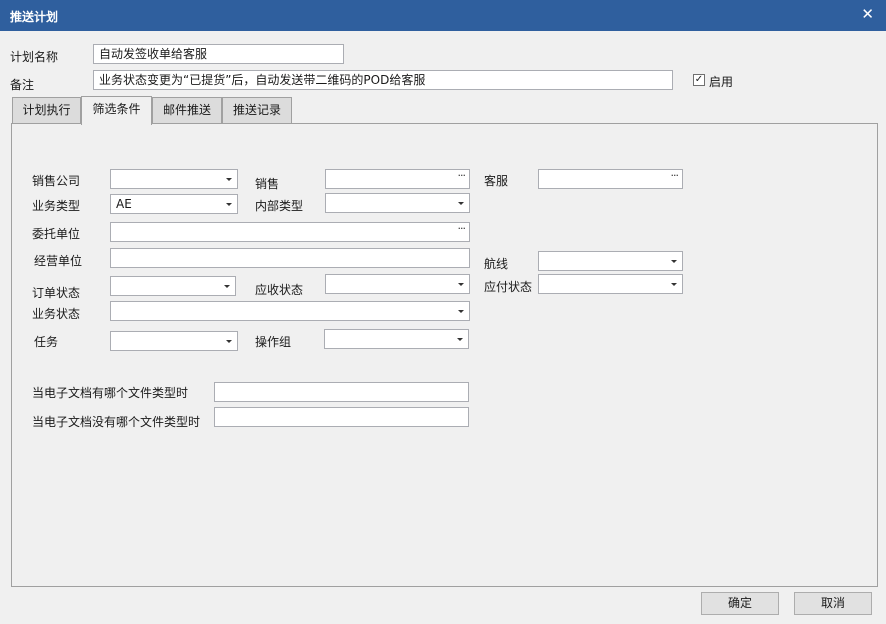 The image size is (886, 624). Describe the element at coordinates (58, 261) in the screenshot. I see `operating-unit-label: 经营单位` at that location.